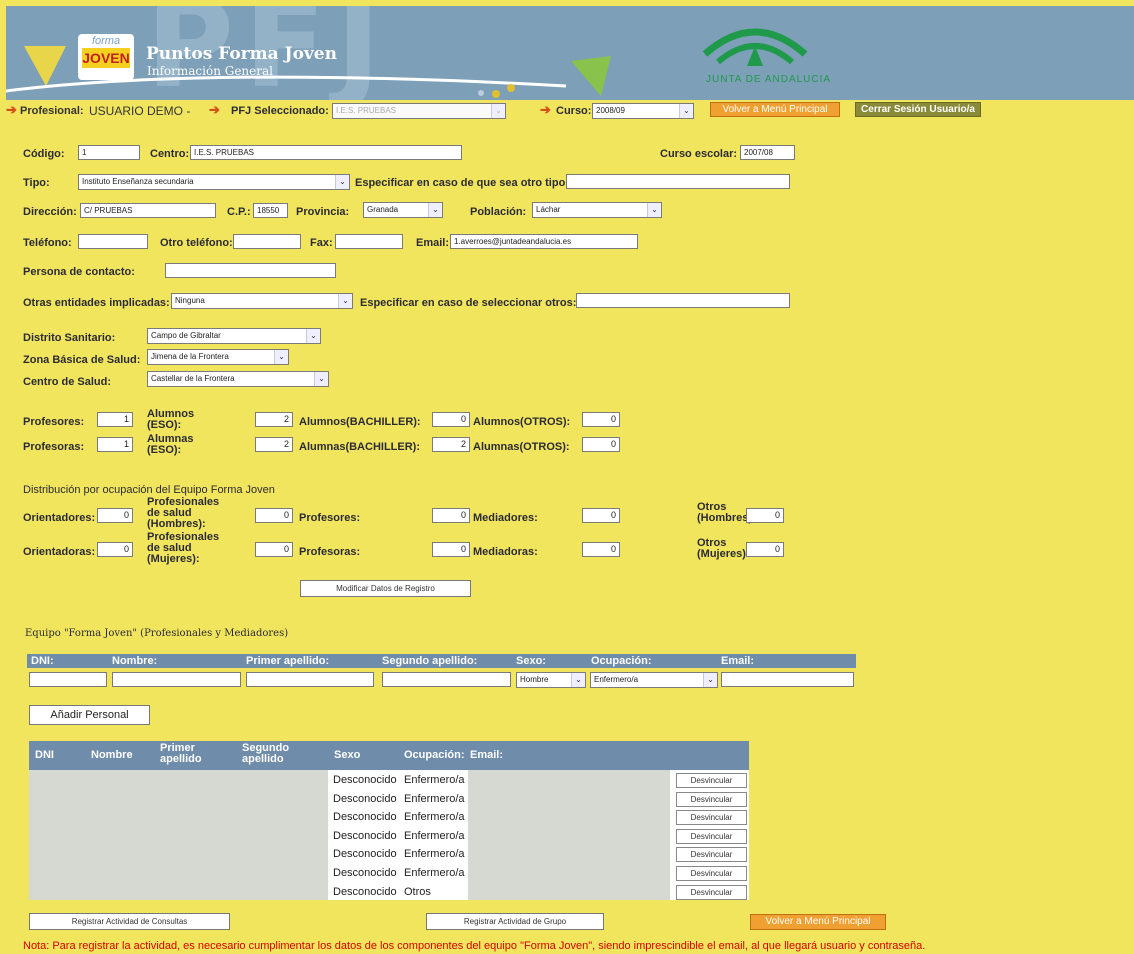 The height and width of the screenshot is (954, 1134). I want to click on fax-input, so click(369, 241).